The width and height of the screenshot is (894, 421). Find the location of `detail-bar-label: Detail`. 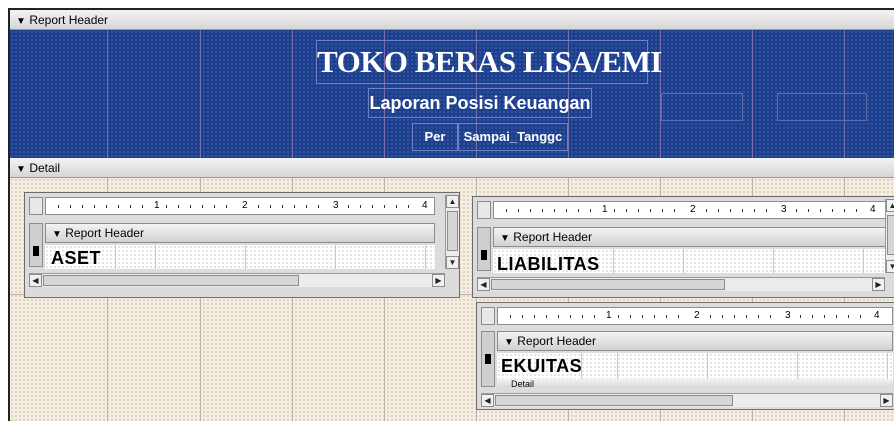

detail-bar-label: Detail is located at coordinates (45, 168).